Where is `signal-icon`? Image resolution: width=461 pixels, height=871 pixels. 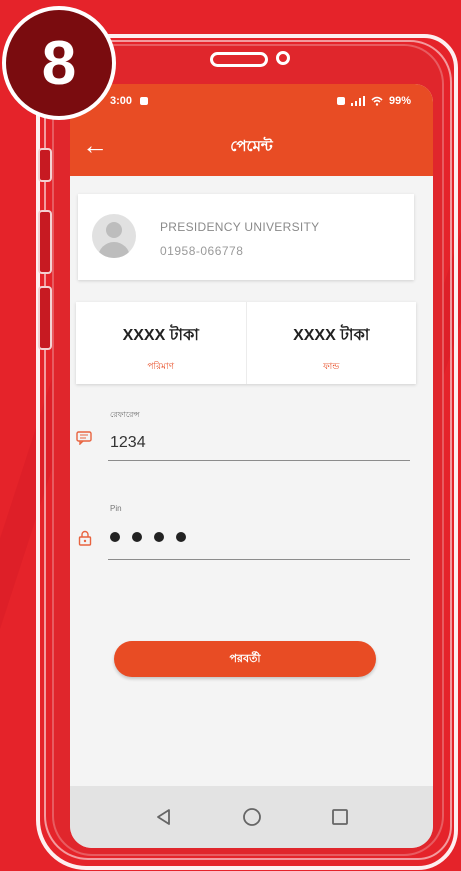
signal-icon is located at coordinates (357, 101).